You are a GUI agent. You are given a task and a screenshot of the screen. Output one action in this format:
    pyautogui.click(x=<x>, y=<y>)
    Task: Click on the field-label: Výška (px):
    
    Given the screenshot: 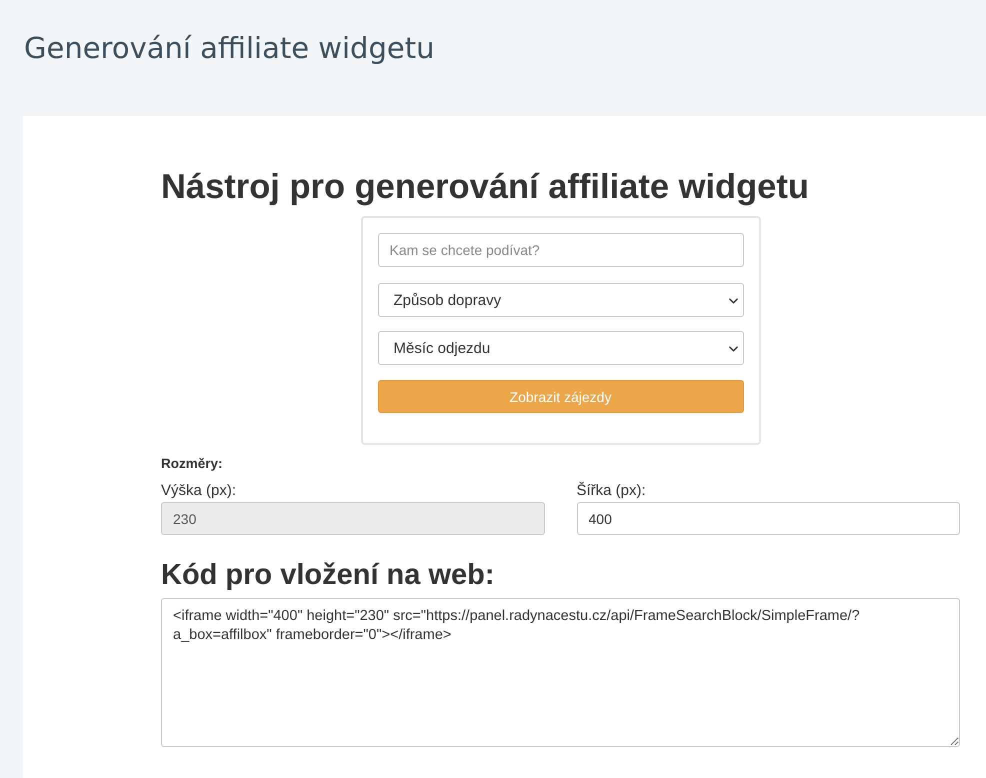 What is the action you would take?
    pyautogui.click(x=198, y=490)
    